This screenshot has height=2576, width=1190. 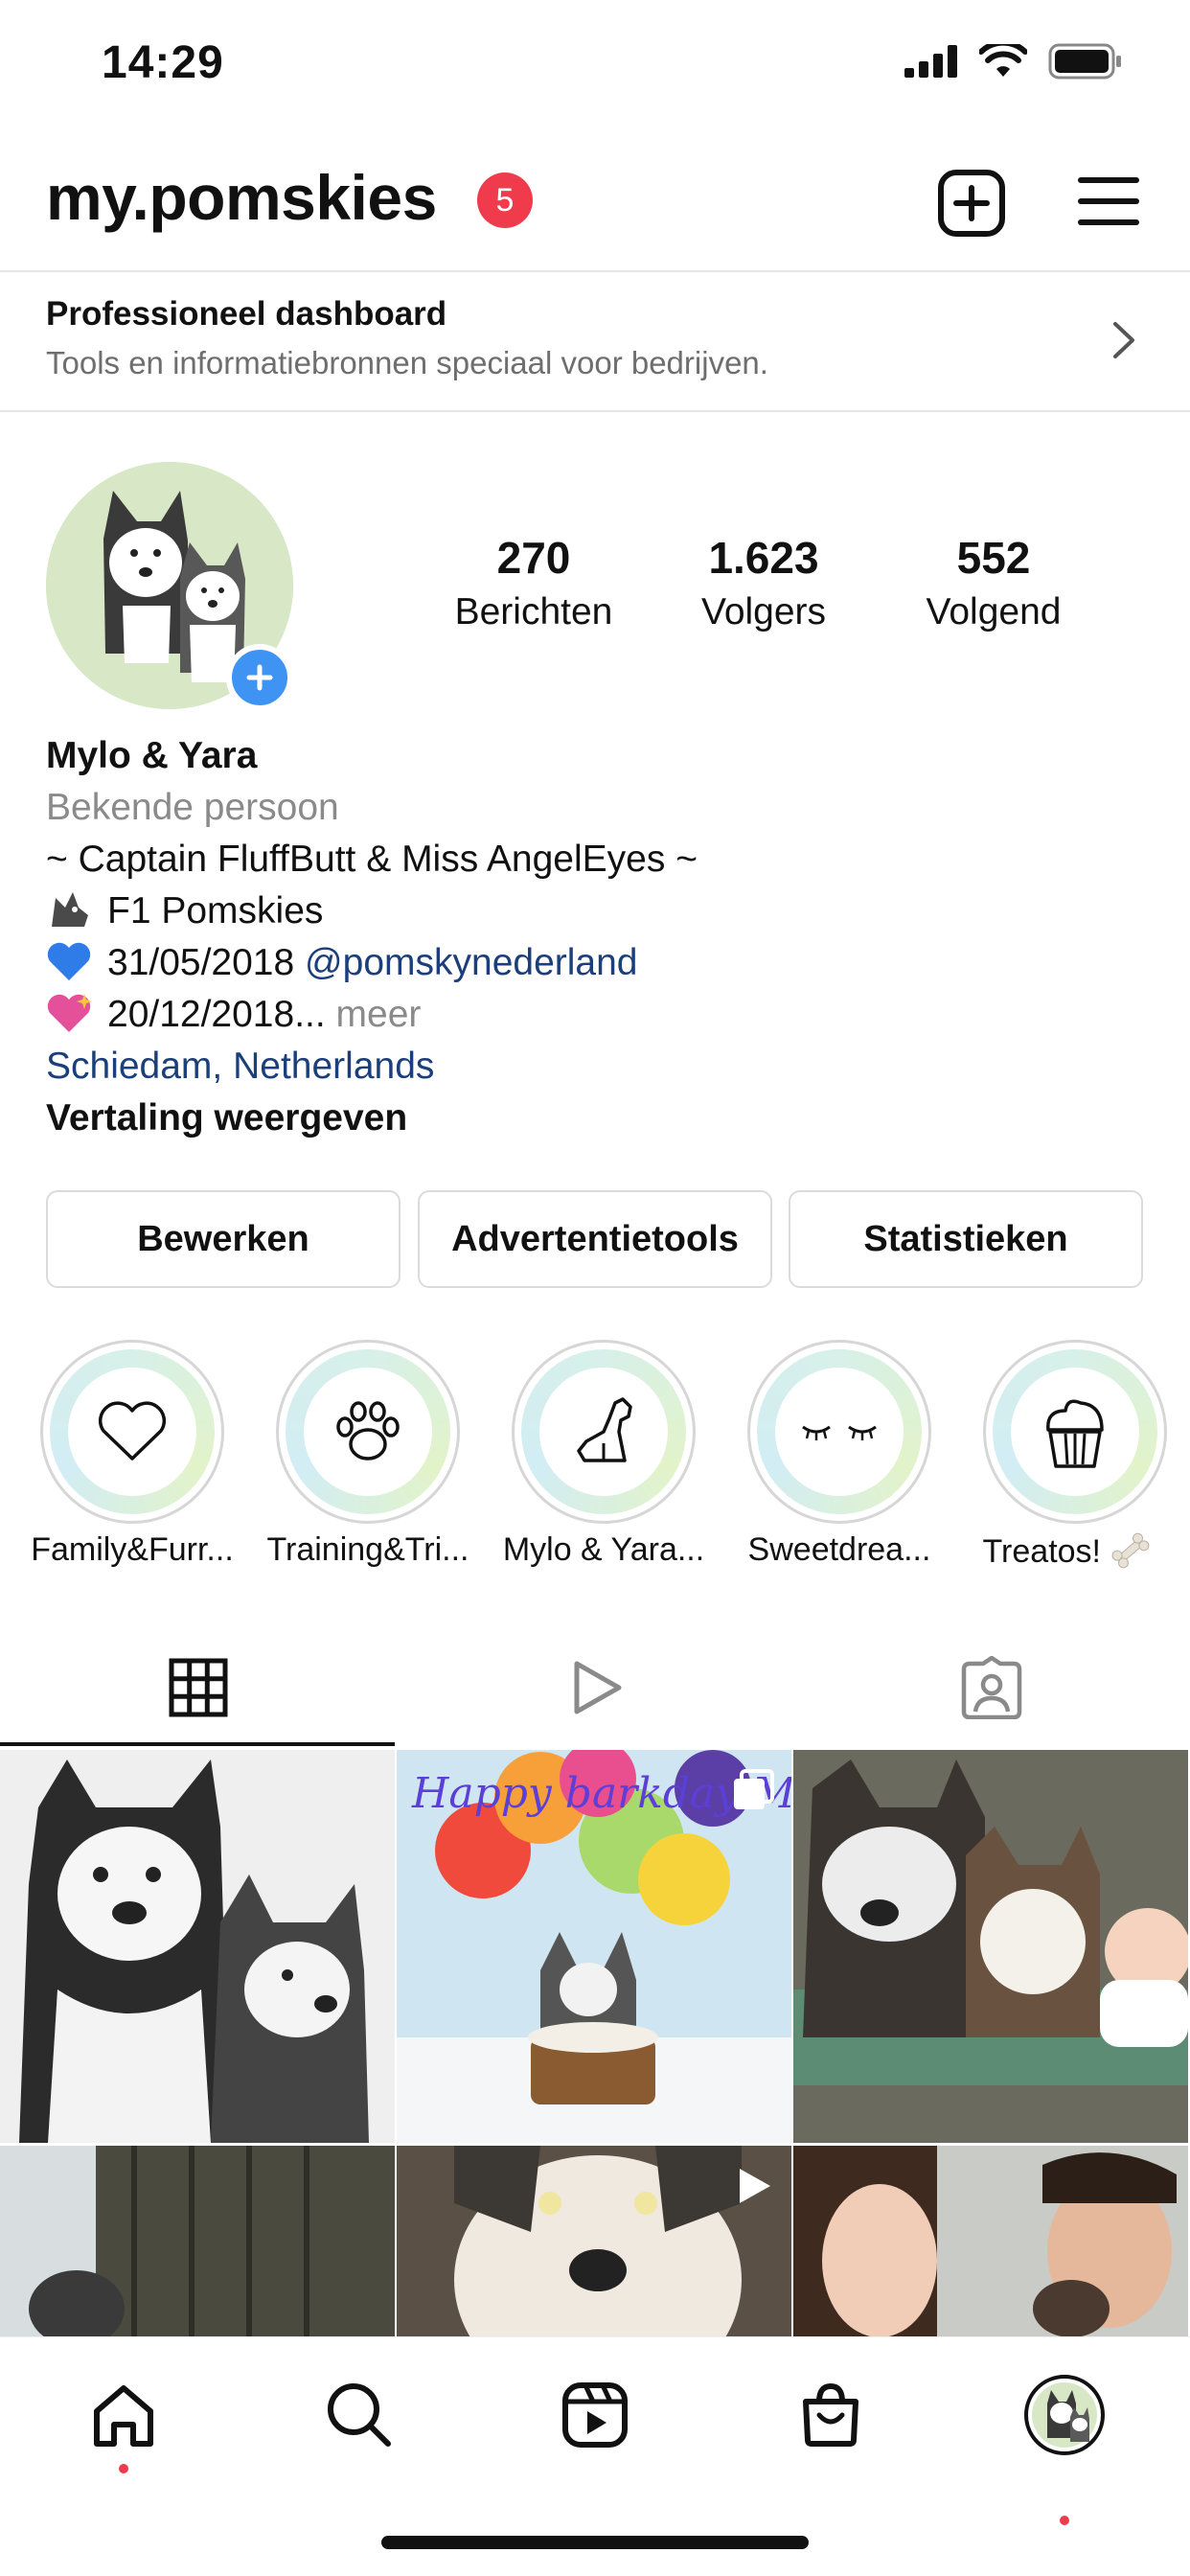 I want to click on chevron-right-icon, so click(x=1124, y=340).